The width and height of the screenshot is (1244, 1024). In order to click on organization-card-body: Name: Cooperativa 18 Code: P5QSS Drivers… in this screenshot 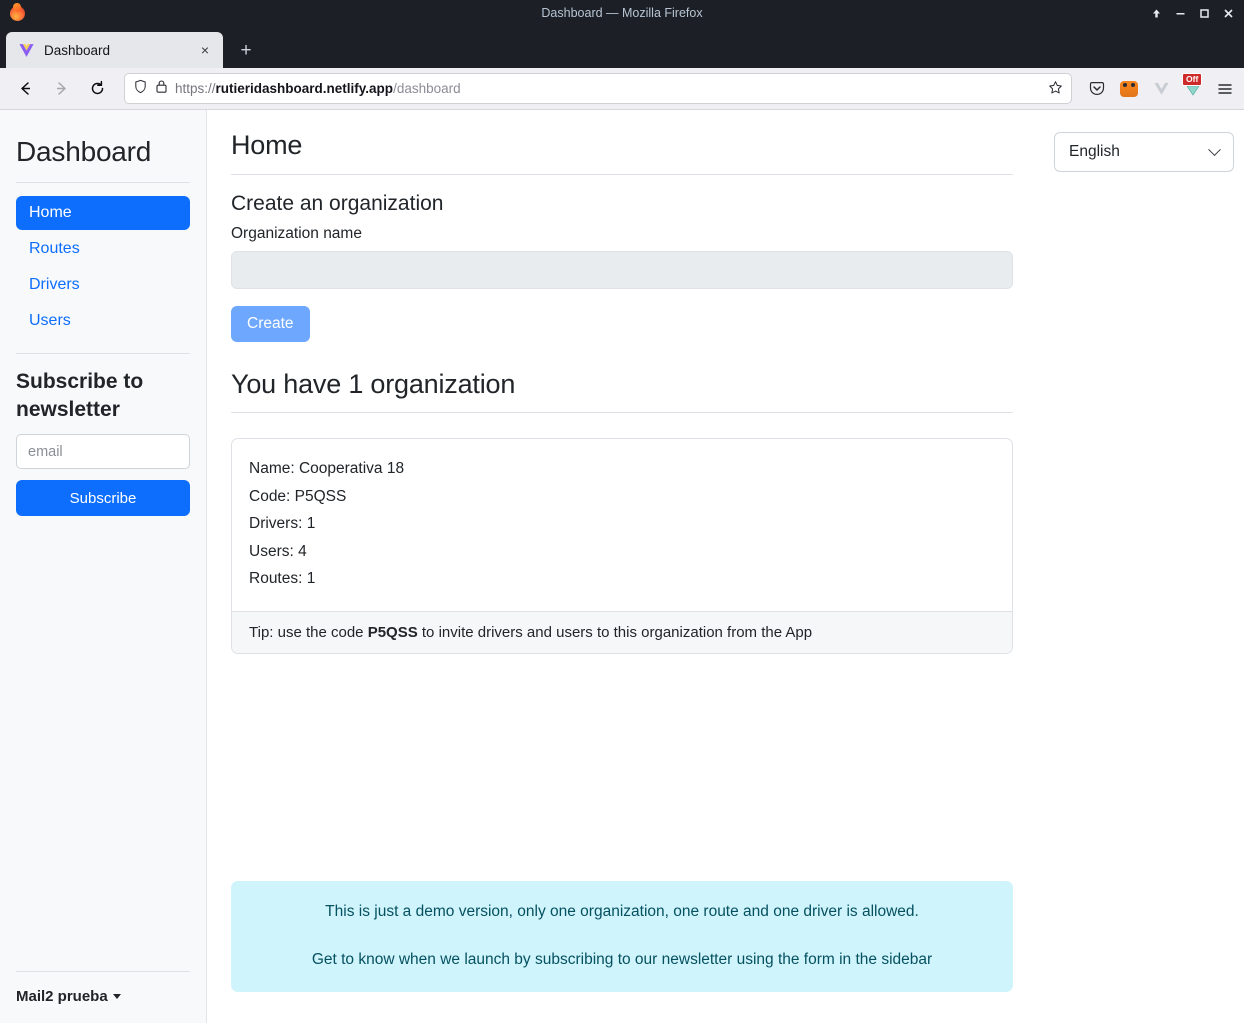, I will do `click(622, 525)`.